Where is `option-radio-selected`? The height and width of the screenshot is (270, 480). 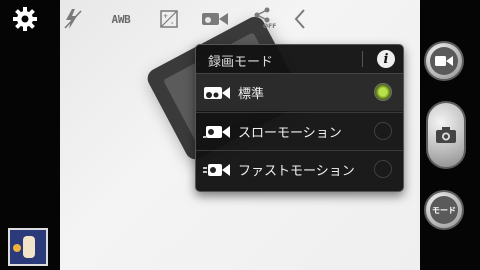 option-radio-selected is located at coordinates (383, 92).